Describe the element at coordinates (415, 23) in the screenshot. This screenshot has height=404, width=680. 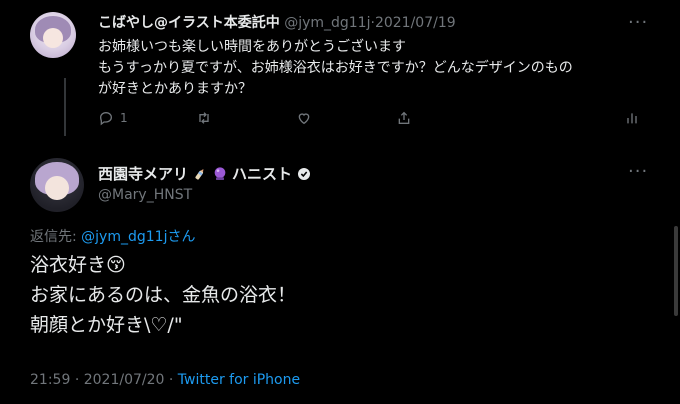
I see `tweet1-date: 2021/07/19` at that location.